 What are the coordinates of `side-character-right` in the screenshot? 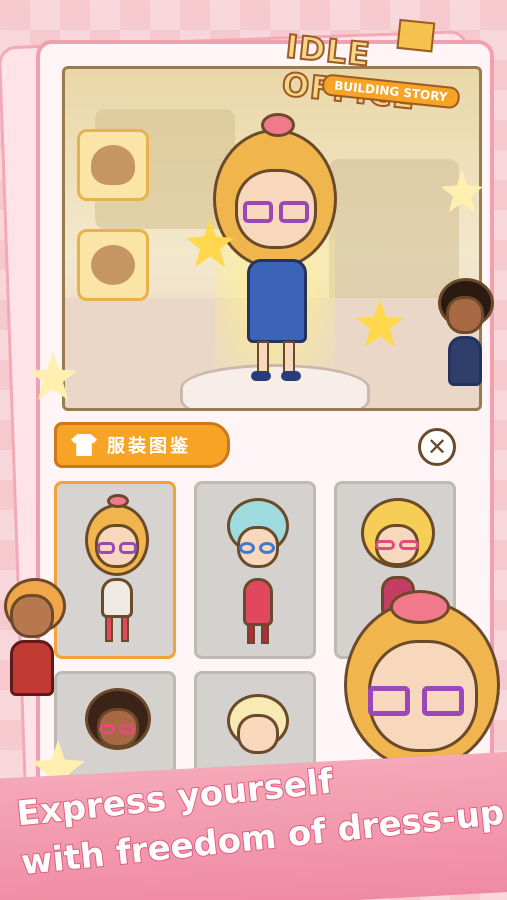 It's located at (464, 343).